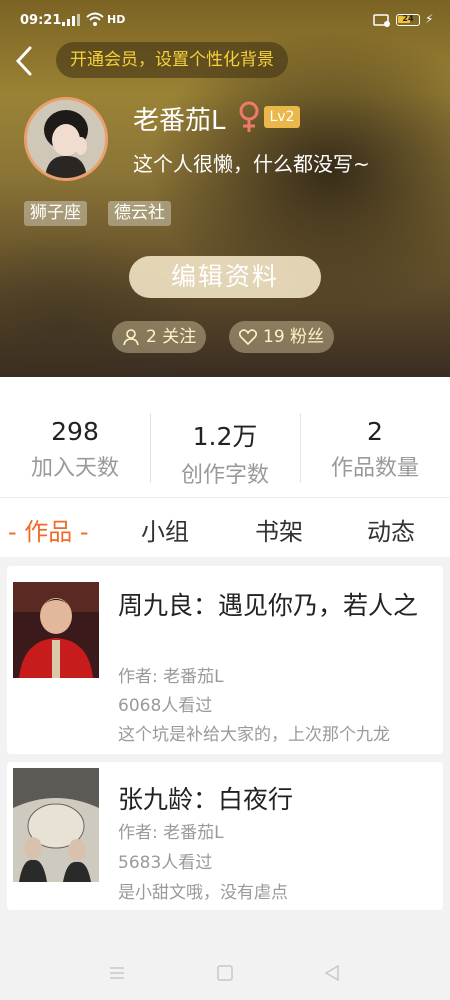  I want to click on work-description: 是小甜文哦，没有虐点, so click(203, 893).